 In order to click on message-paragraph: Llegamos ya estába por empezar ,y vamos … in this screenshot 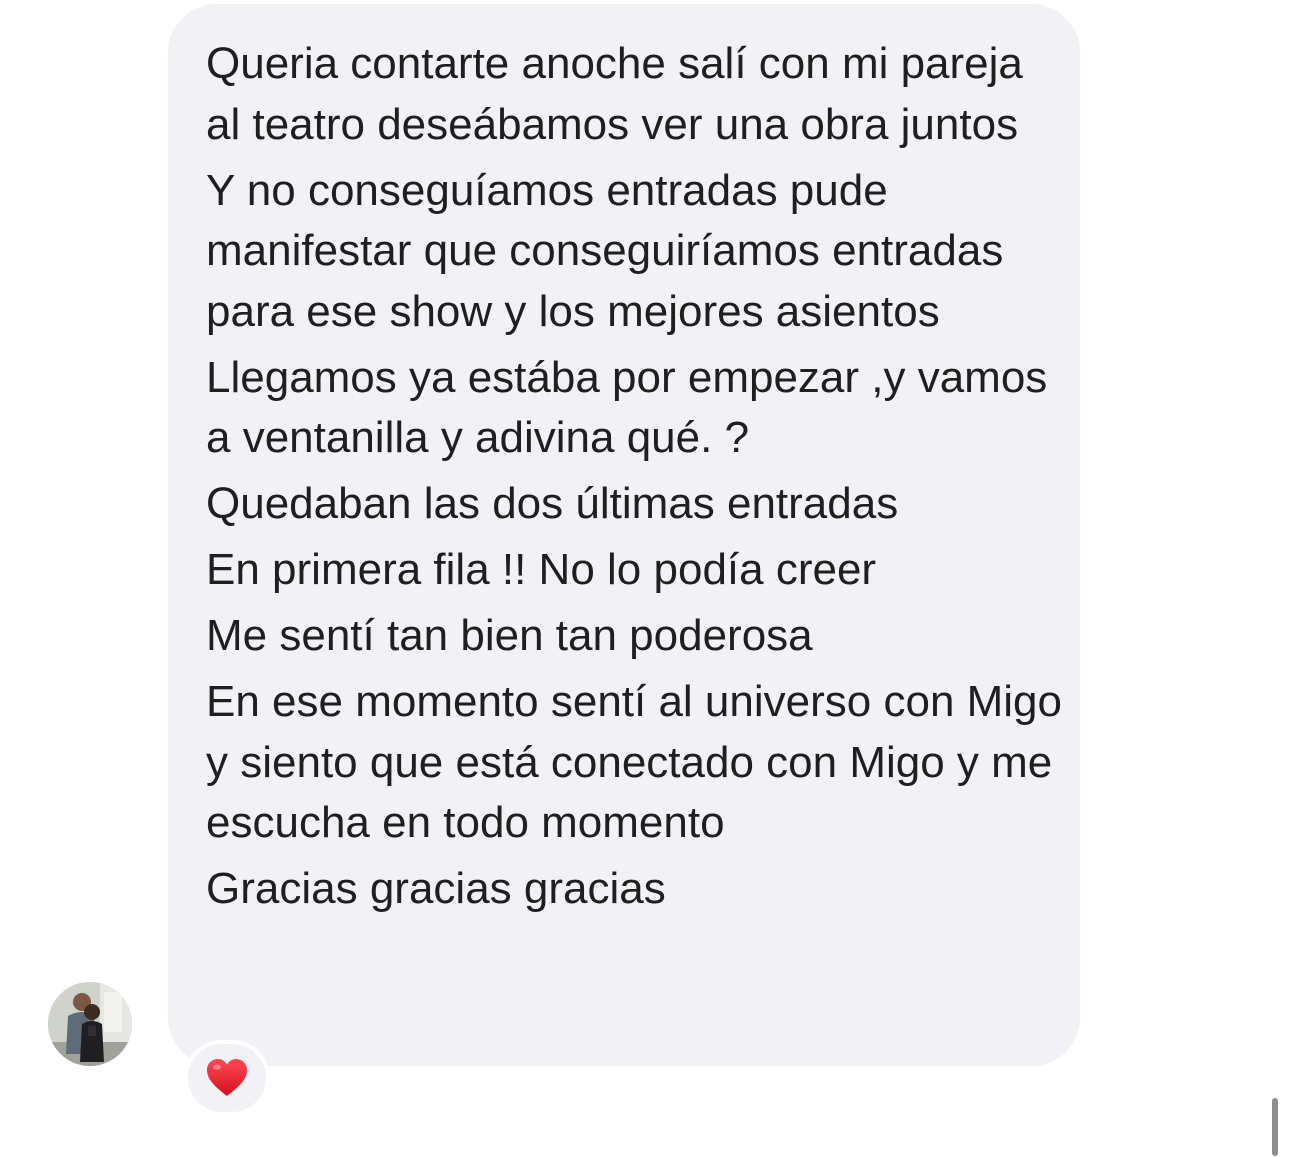, I will do `click(627, 407)`.